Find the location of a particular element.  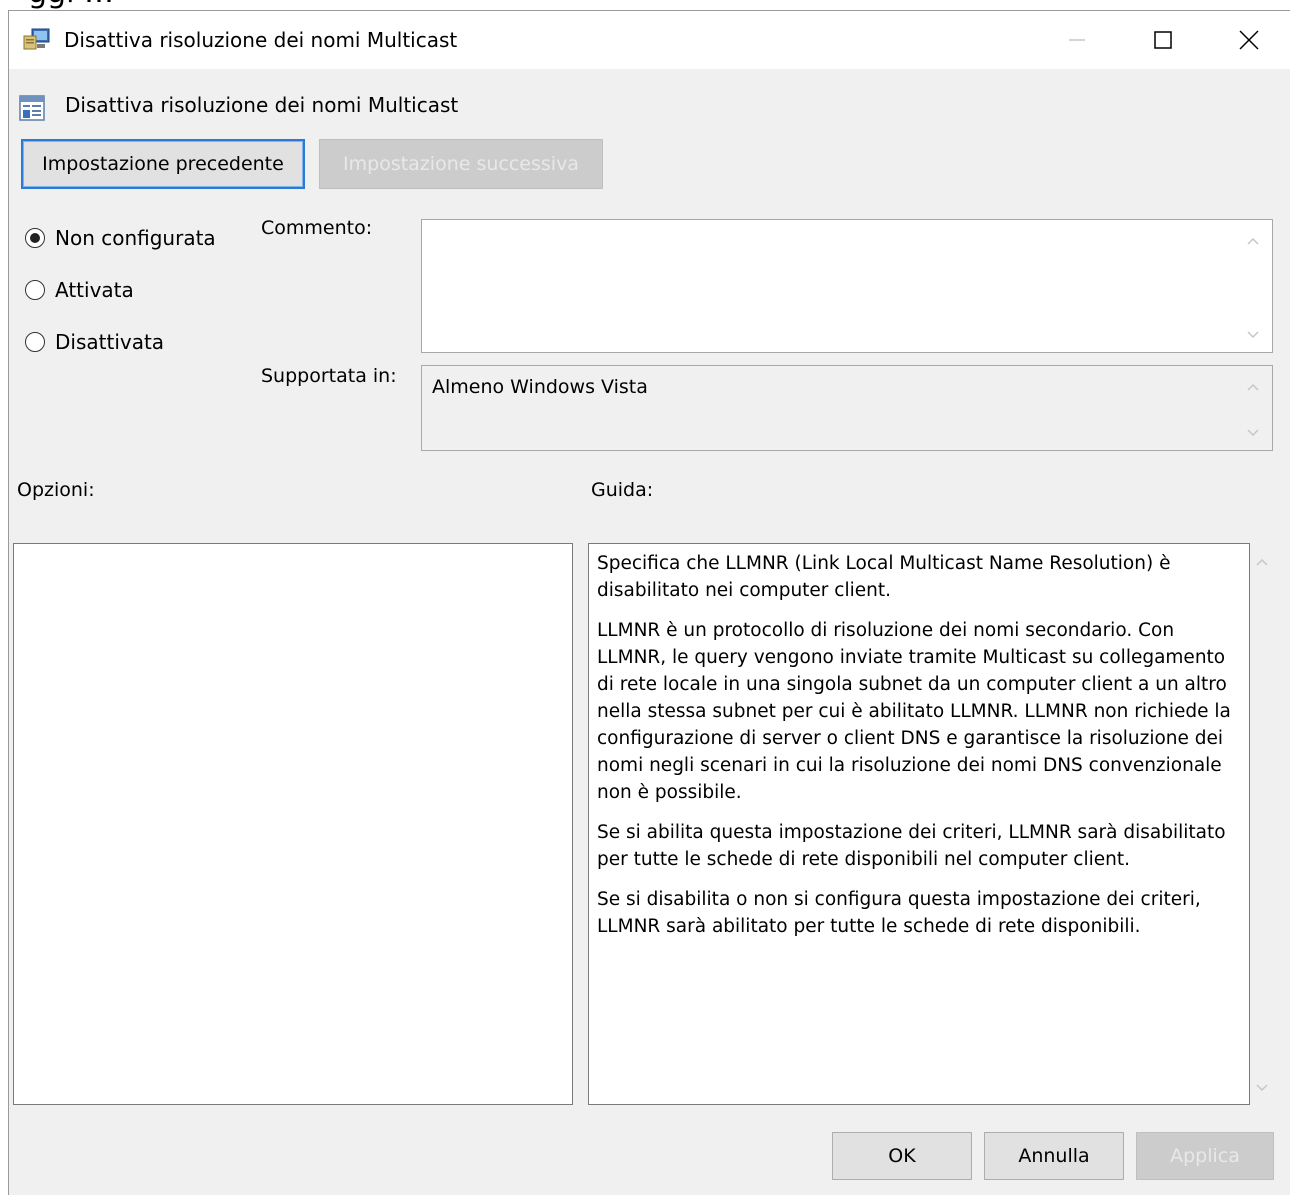

maximize-icon is located at coordinates (1163, 40).